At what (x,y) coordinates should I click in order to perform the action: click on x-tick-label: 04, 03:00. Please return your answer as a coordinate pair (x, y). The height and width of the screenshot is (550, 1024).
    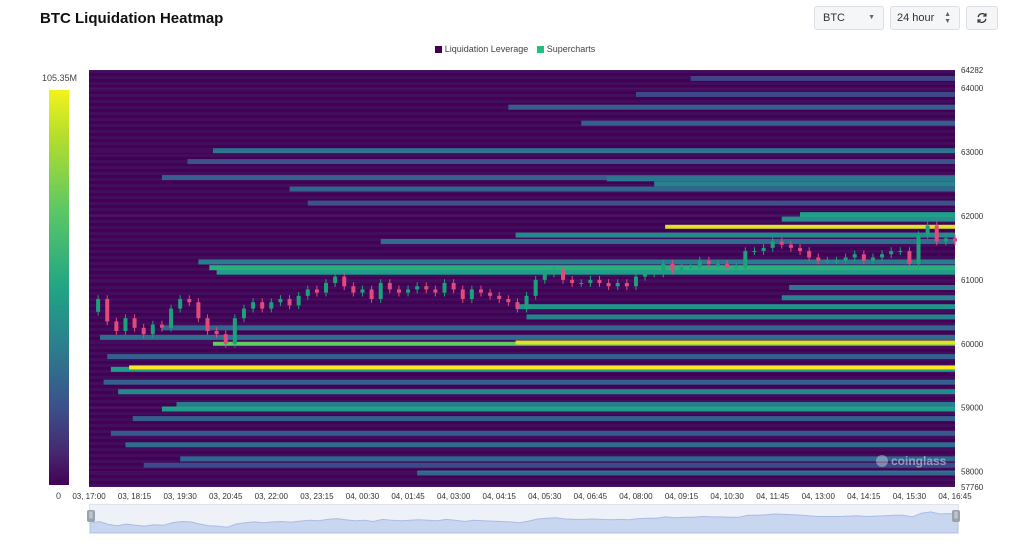
    Looking at the image, I should click on (454, 496).